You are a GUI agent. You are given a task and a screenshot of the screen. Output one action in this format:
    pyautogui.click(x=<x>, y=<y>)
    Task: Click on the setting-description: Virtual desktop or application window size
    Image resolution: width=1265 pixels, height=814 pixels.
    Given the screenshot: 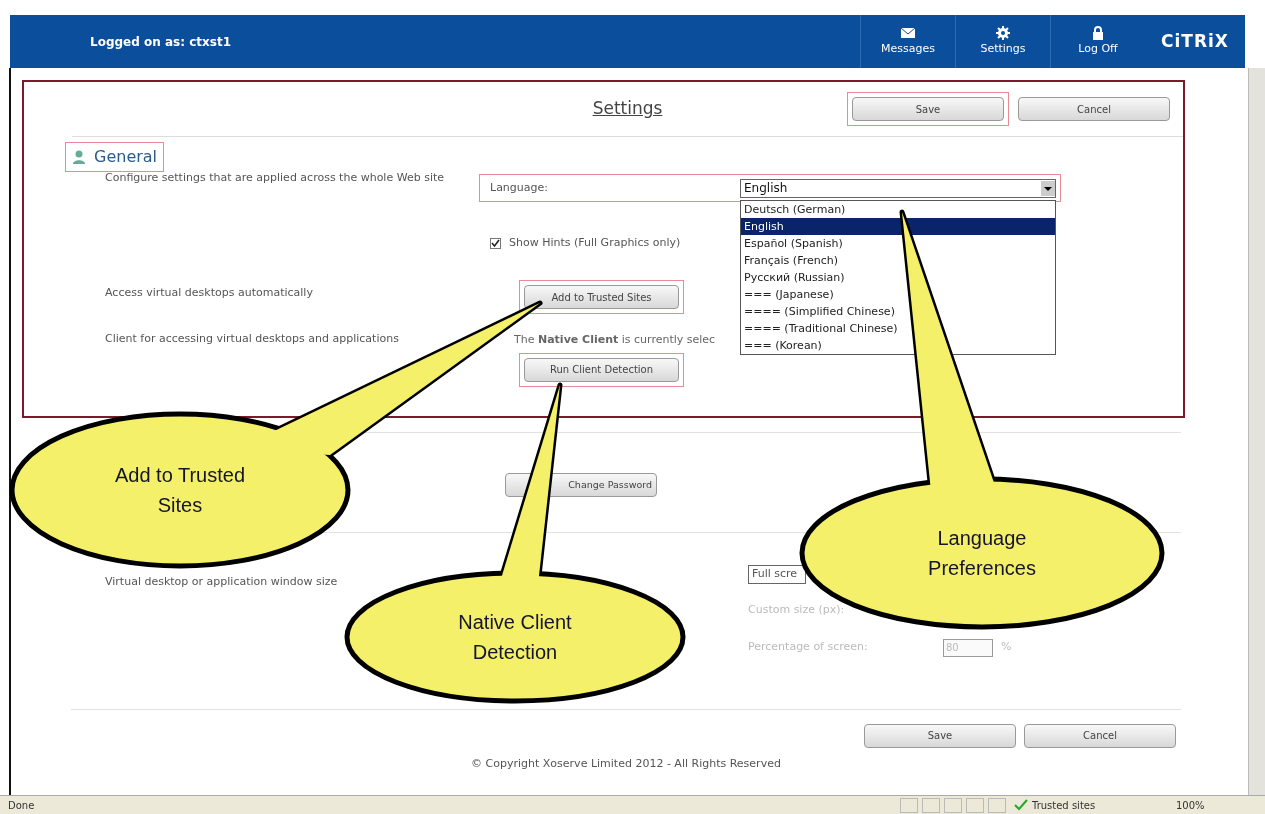 What is the action you would take?
    pyautogui.click(x=222, y=582)
    